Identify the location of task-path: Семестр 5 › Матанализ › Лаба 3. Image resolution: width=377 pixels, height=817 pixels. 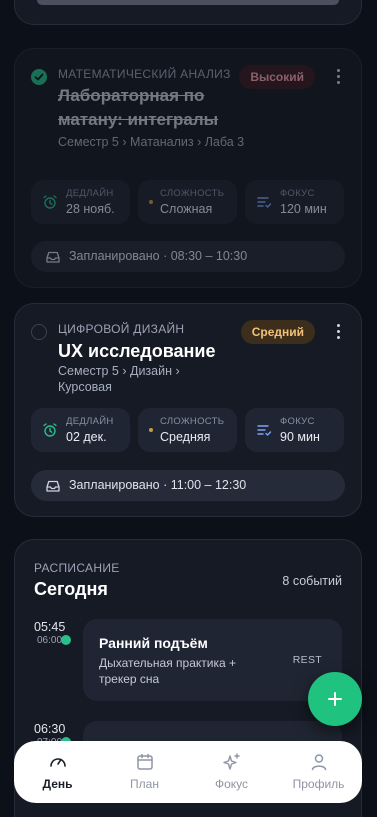
(151, 142).